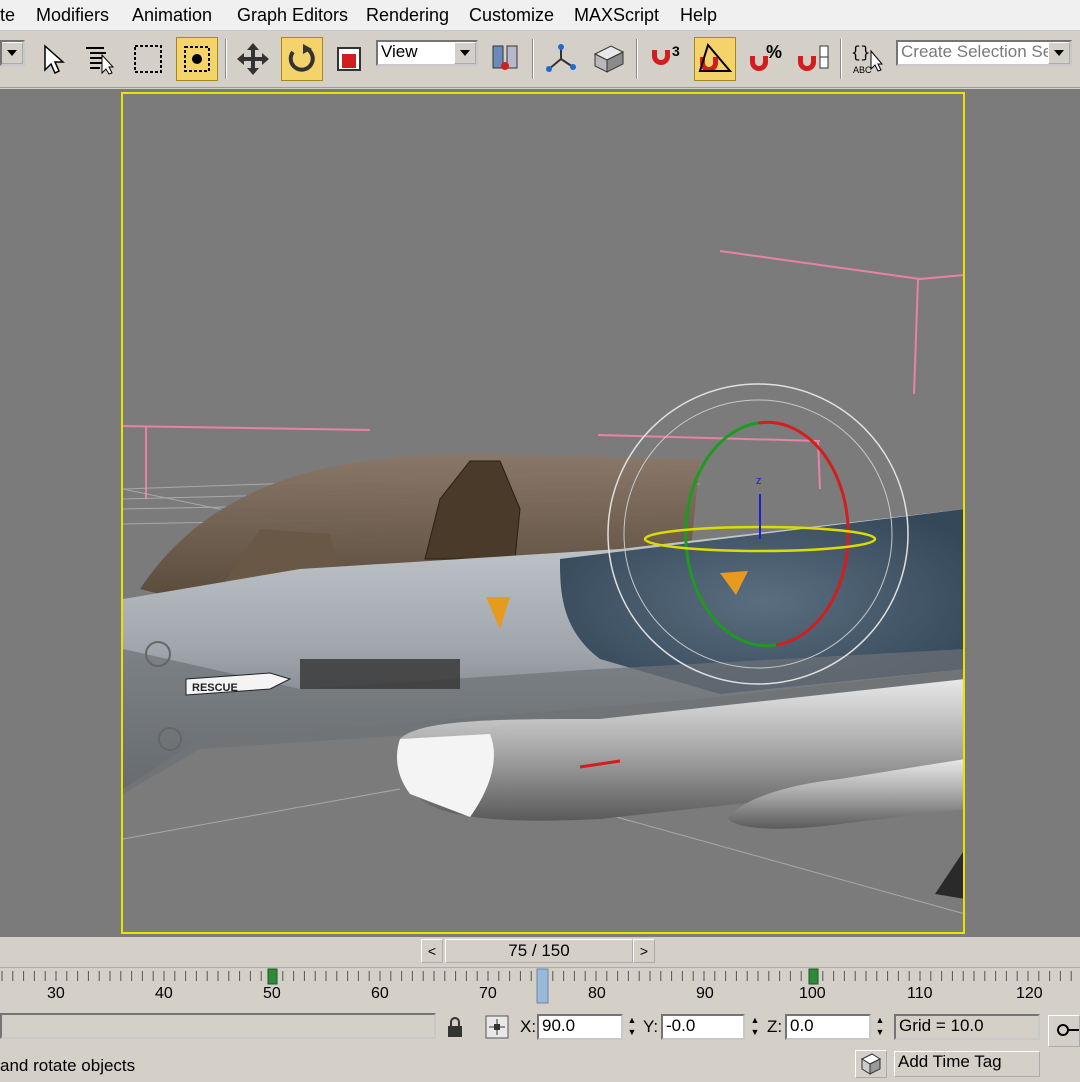  Describe the element at coordinates (580, 1027) in the screenshot. I see `x-coordinate-input: 90.0` at that location.